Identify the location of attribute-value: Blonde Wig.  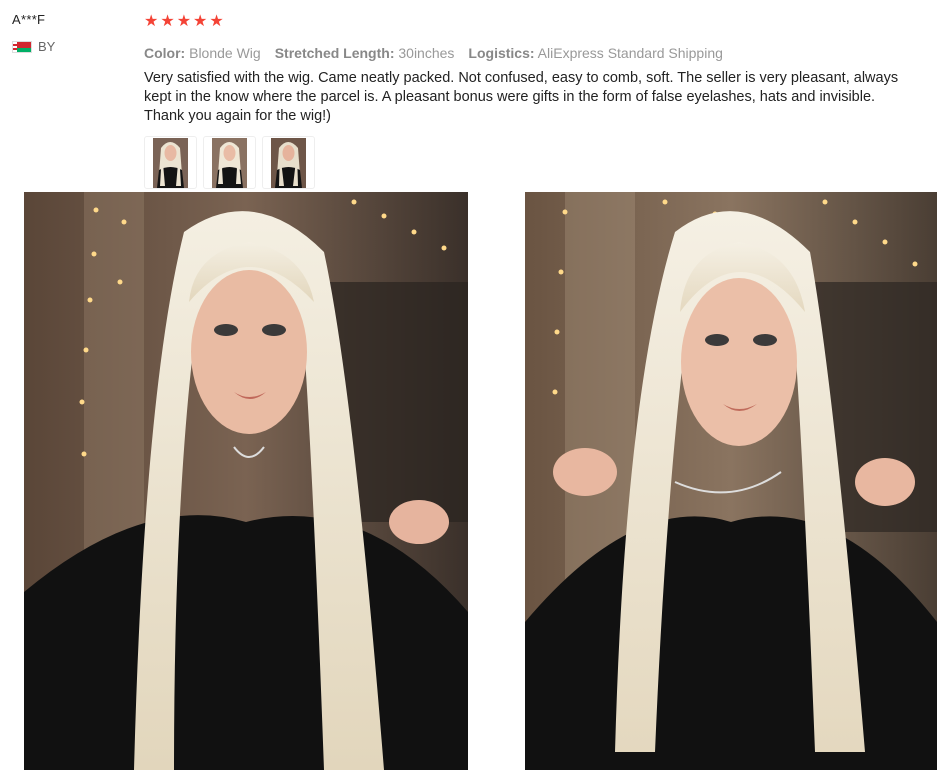
(225, 53).